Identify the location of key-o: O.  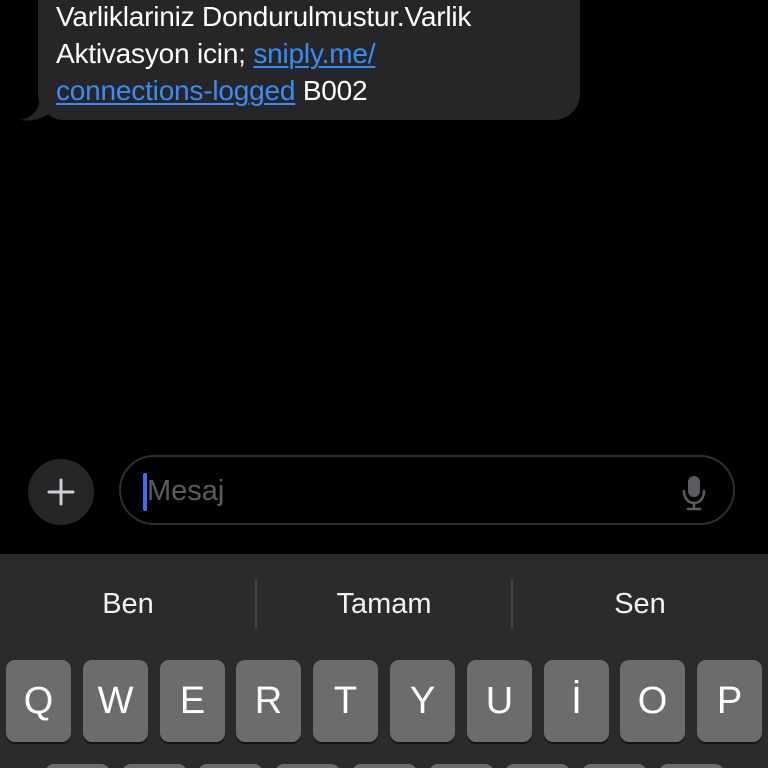
(652, 701).